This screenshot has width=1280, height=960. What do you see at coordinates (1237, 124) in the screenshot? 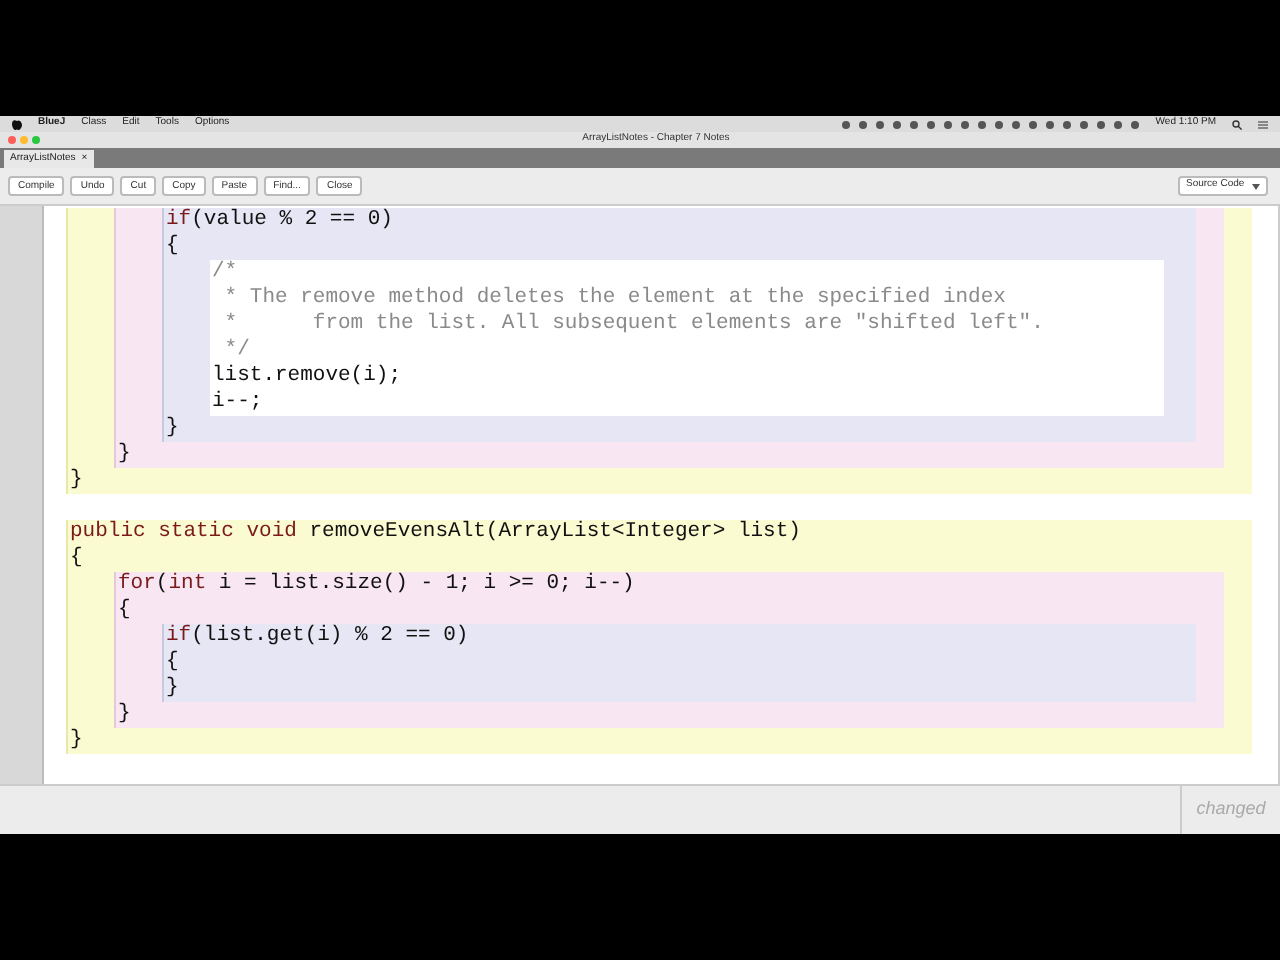
I see `search-icon` at bounding box center [1237, 124].